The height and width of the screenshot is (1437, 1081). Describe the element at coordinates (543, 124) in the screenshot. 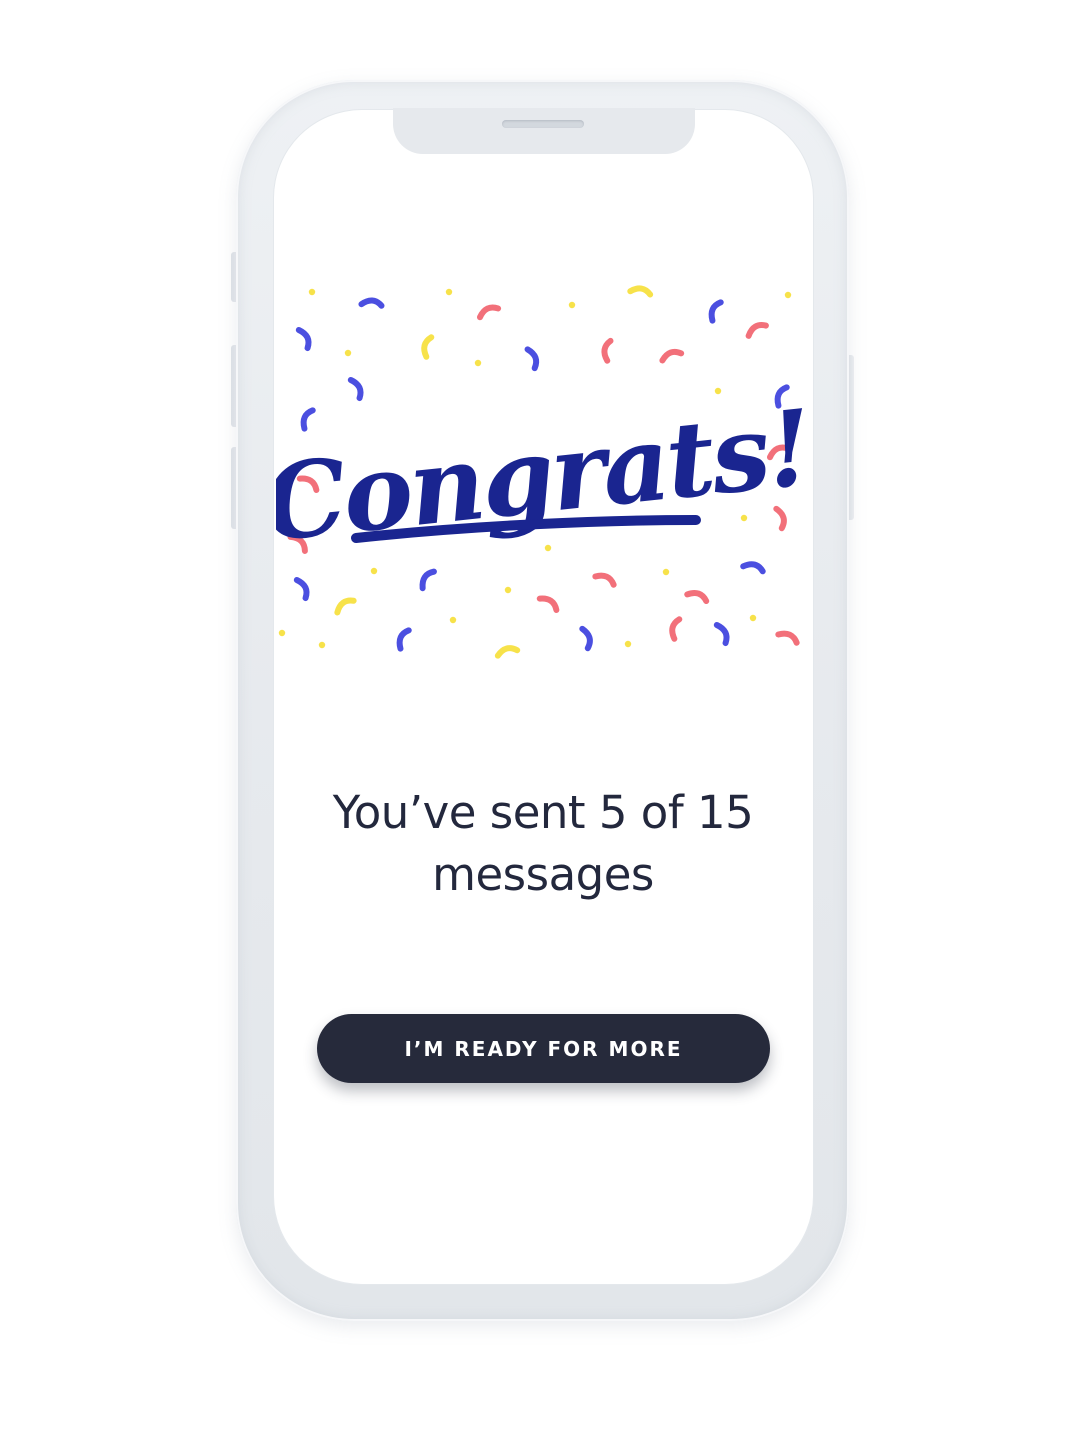

I see `phone-speaker` at that location.